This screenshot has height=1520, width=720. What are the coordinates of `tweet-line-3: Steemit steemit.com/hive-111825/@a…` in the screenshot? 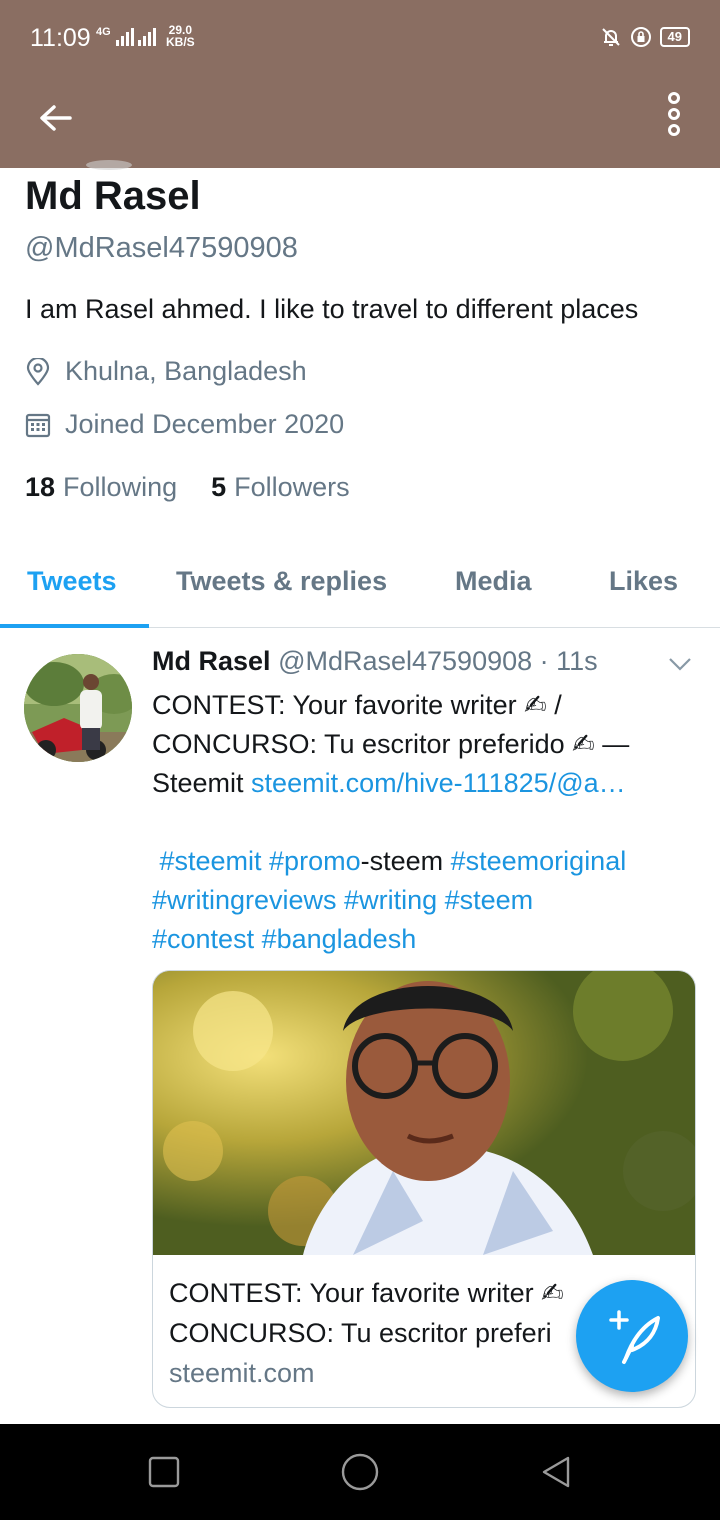 It's located at (427, 783).